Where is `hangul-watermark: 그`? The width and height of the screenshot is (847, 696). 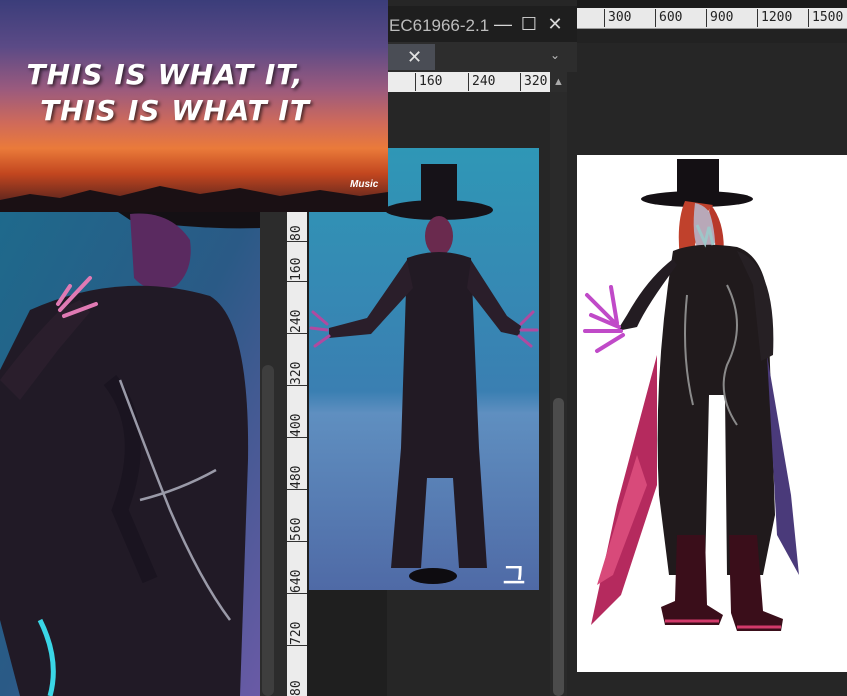
hangul-watermark: 그 is located at coordinates (514, 576).